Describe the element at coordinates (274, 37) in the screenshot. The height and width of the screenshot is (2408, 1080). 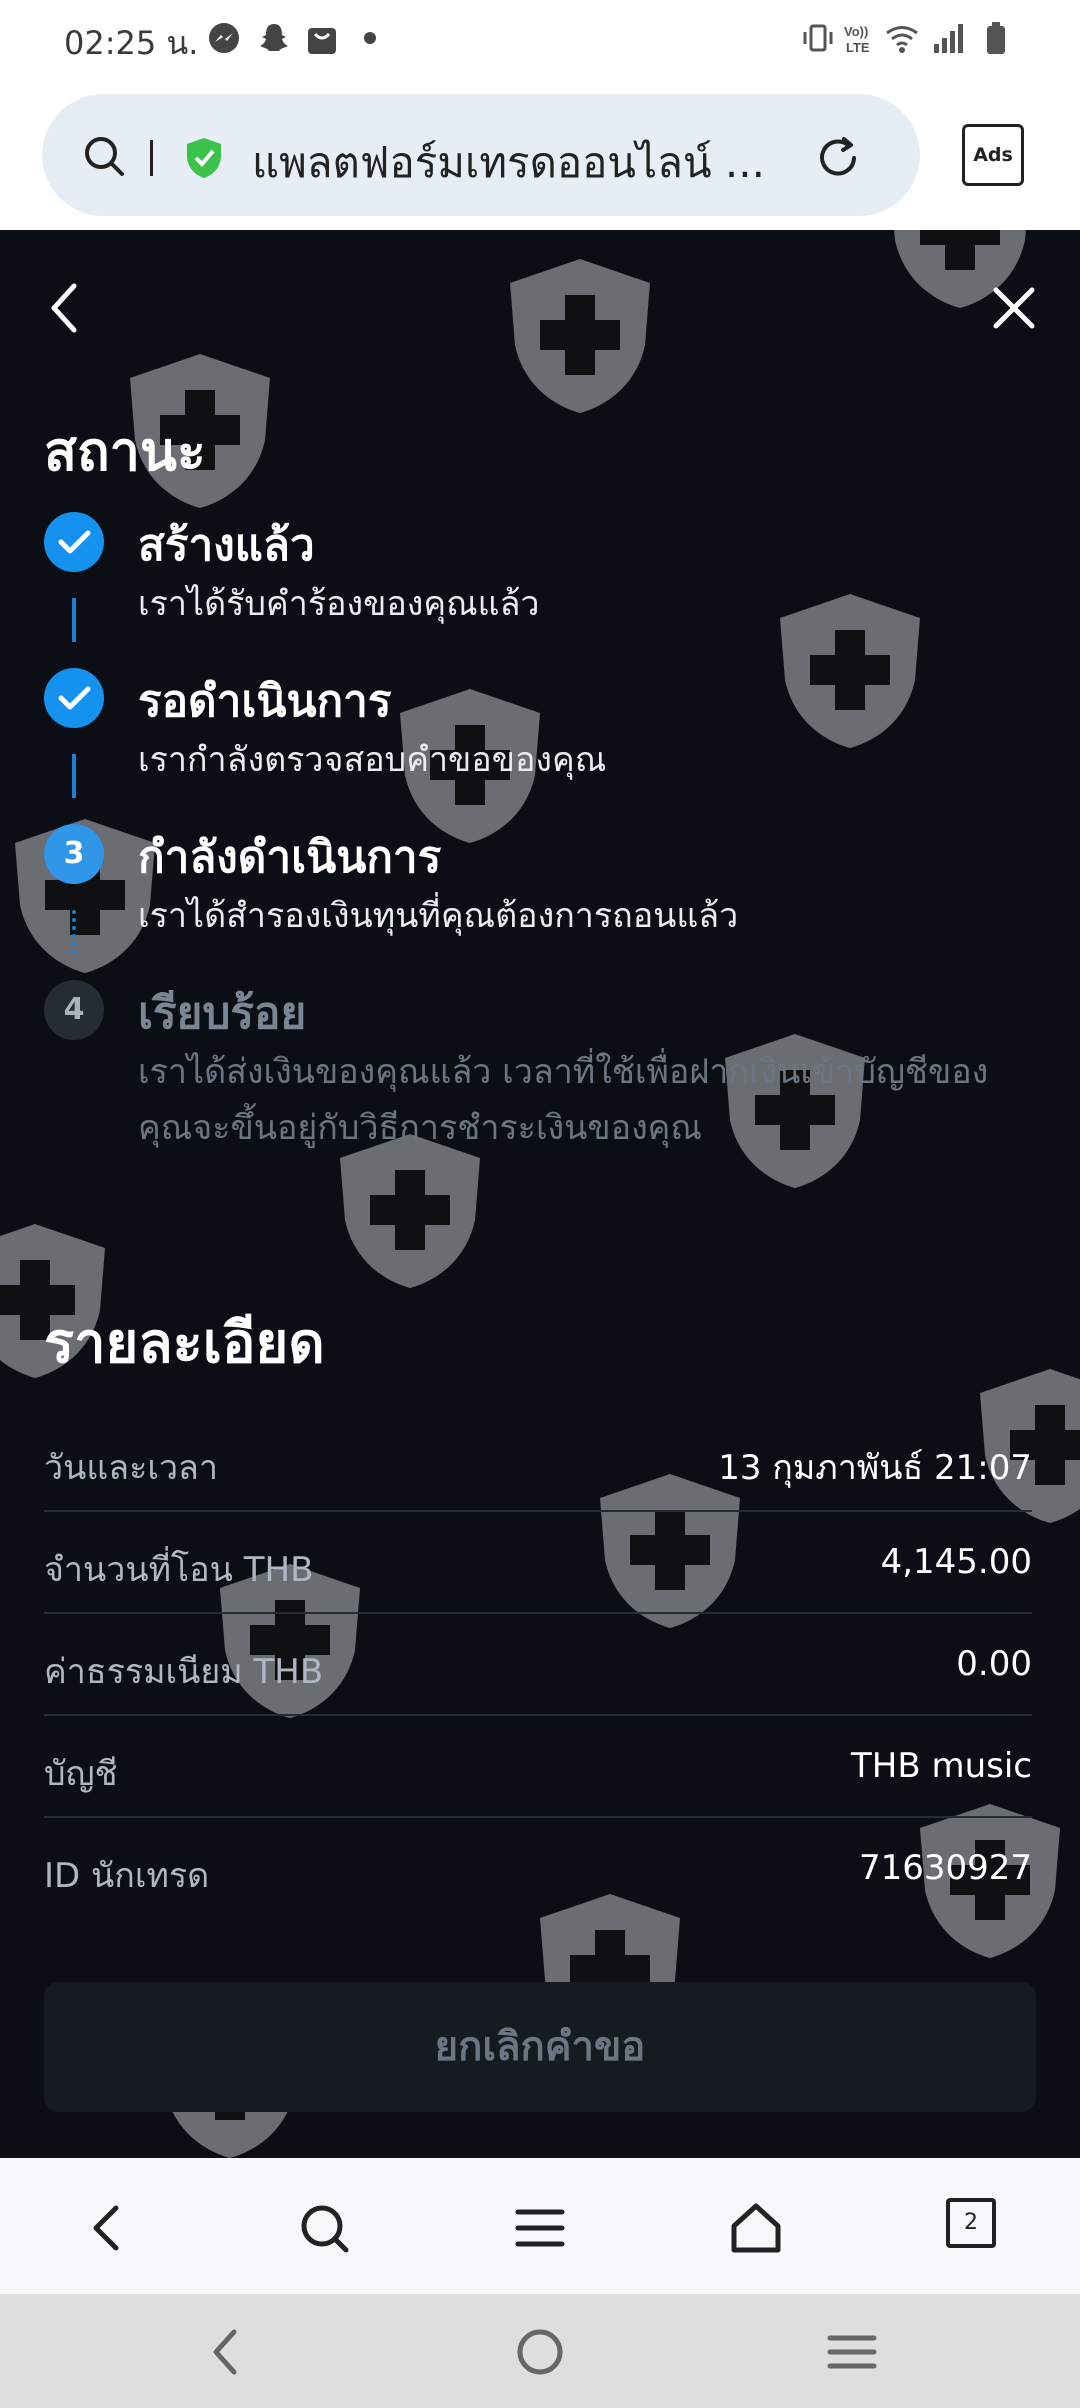
I see `snapchat-icon` at that location.